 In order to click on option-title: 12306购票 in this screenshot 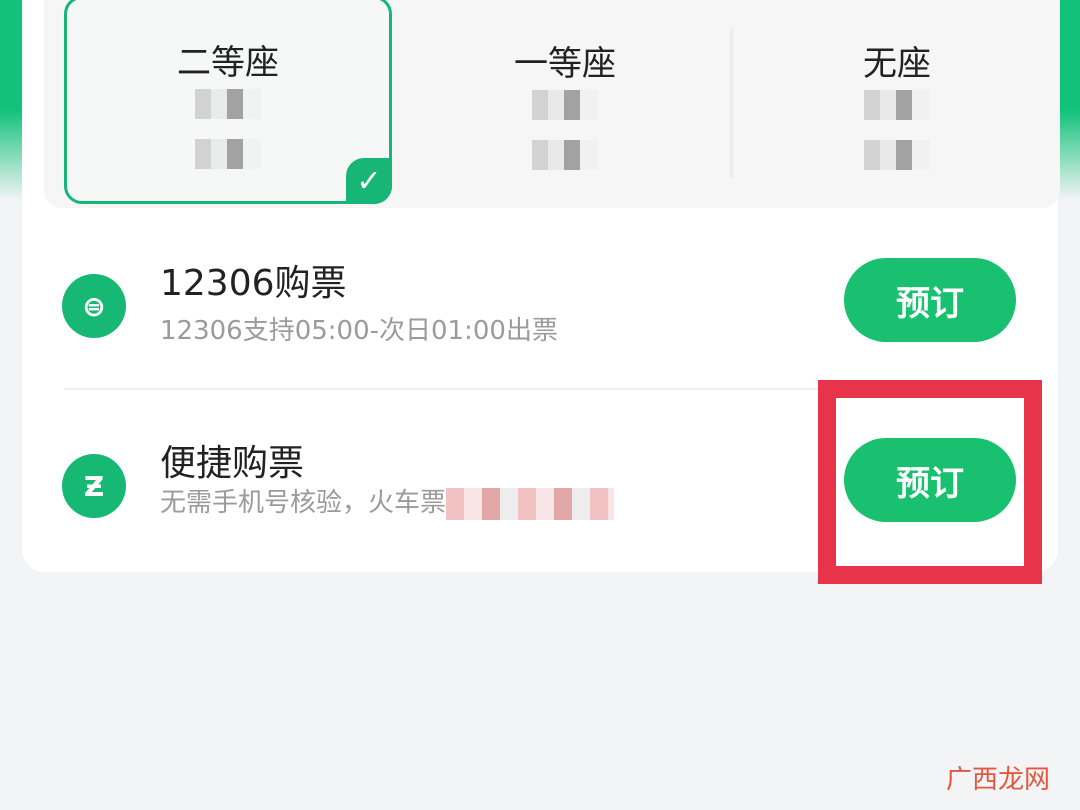, I will do `click(253, 283)`.